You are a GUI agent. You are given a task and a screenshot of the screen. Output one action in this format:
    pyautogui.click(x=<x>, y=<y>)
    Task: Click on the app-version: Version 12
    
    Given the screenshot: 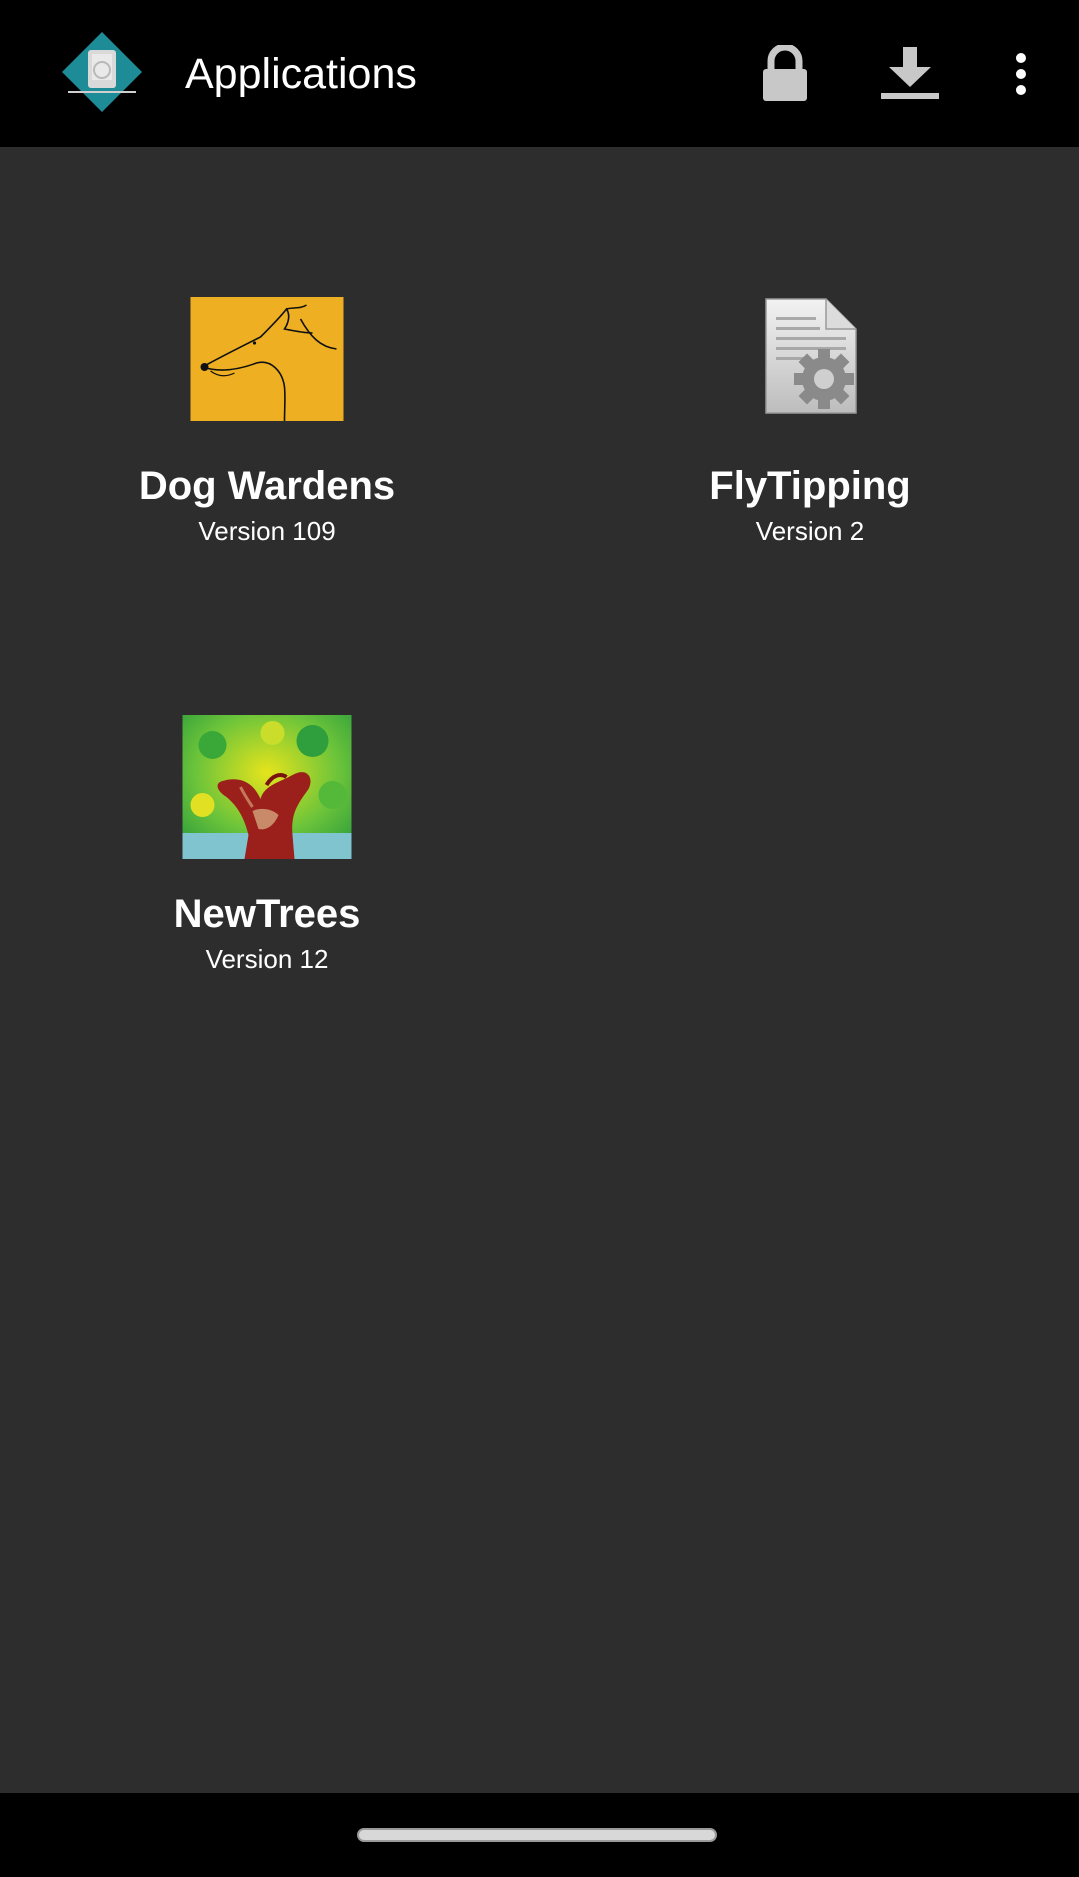 What is the action you would take?
    pyautogui.click(x=267, y=959)
    